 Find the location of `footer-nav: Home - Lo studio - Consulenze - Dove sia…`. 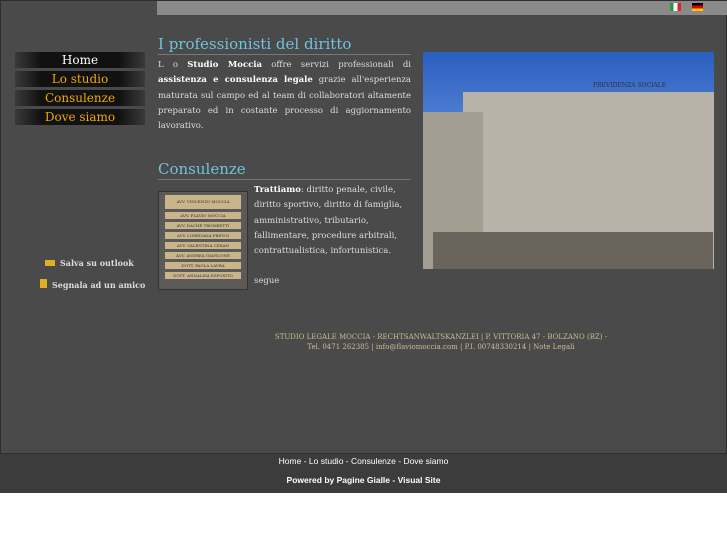

footer-nav: Home - Lo studio - Consulenze - Dove sia… is located at coordinates (363, 461).